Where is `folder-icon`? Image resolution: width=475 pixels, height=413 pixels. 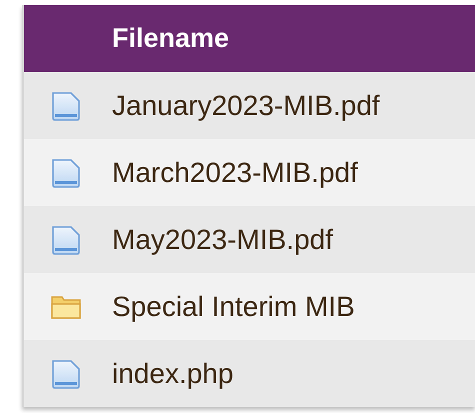 folder-icon is located at coordinates (66, 307).